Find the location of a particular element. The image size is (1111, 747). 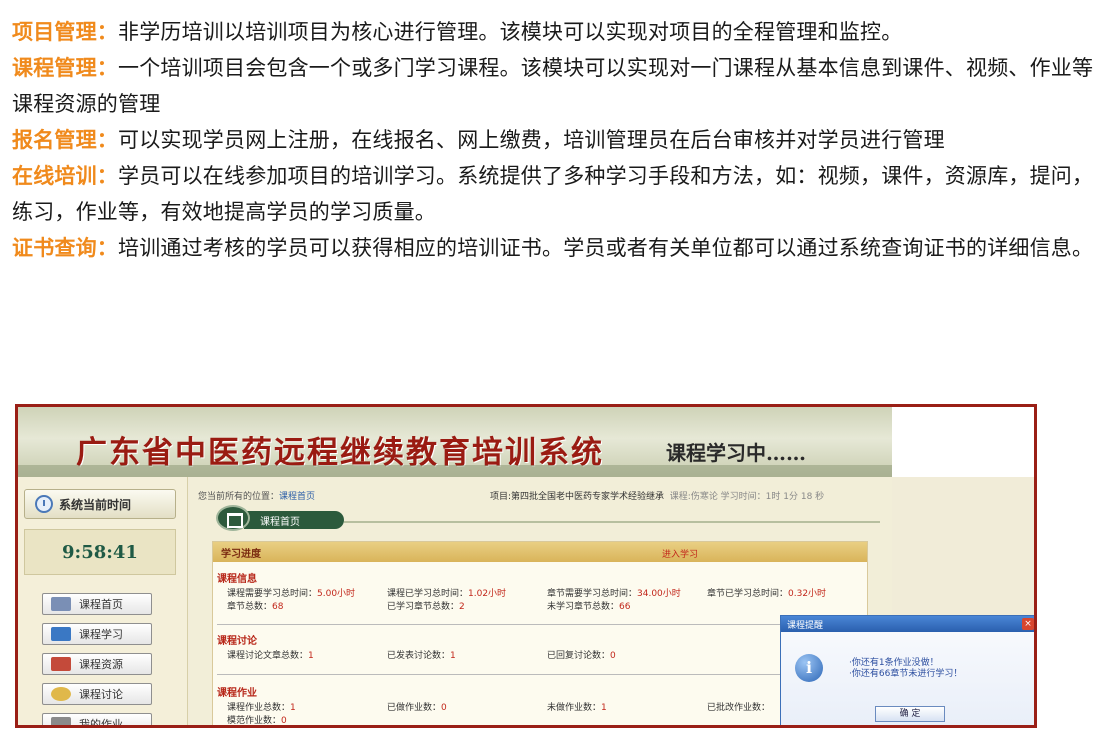

stat-homework-total: 课程作业总数：1 is located at coordinates (297, 708).